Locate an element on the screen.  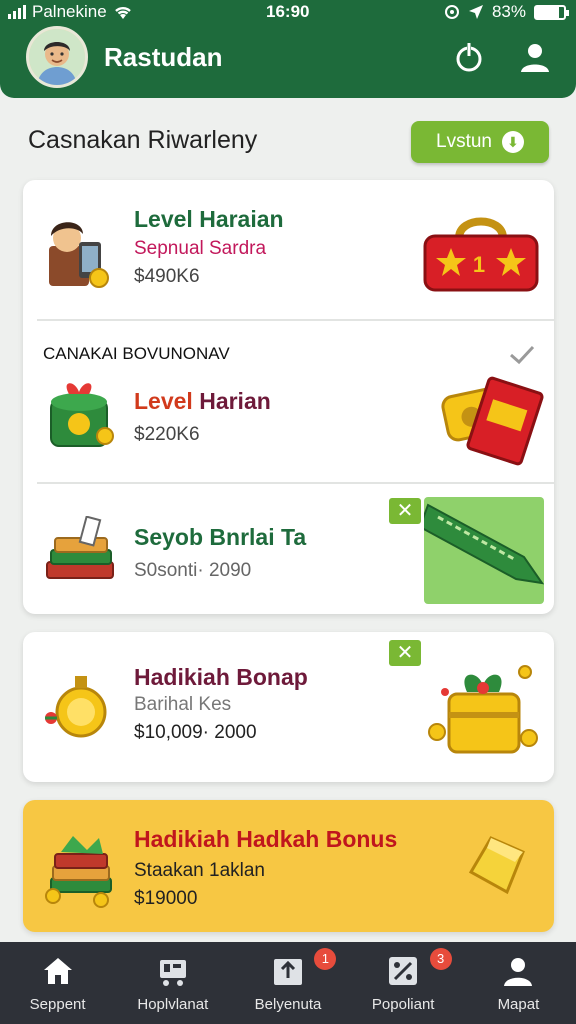
location-icon is located at coordinates (475, 12).